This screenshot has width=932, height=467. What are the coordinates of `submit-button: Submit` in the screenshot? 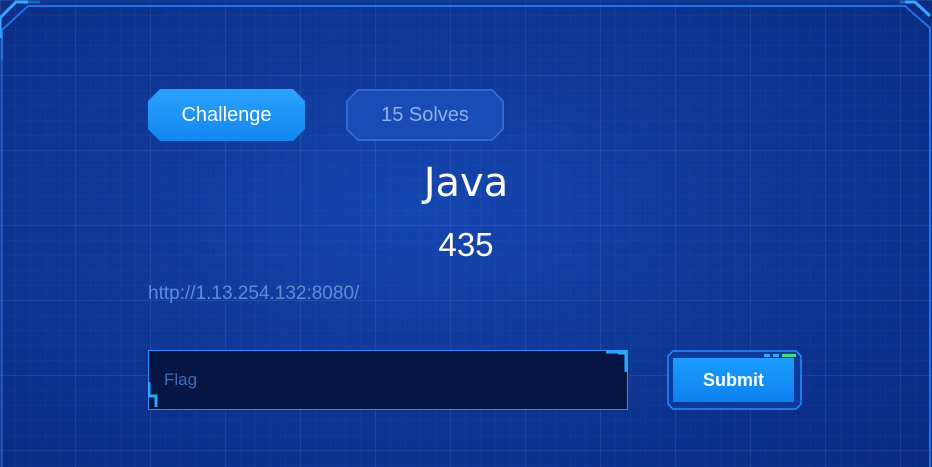 It's located at (733, 380).